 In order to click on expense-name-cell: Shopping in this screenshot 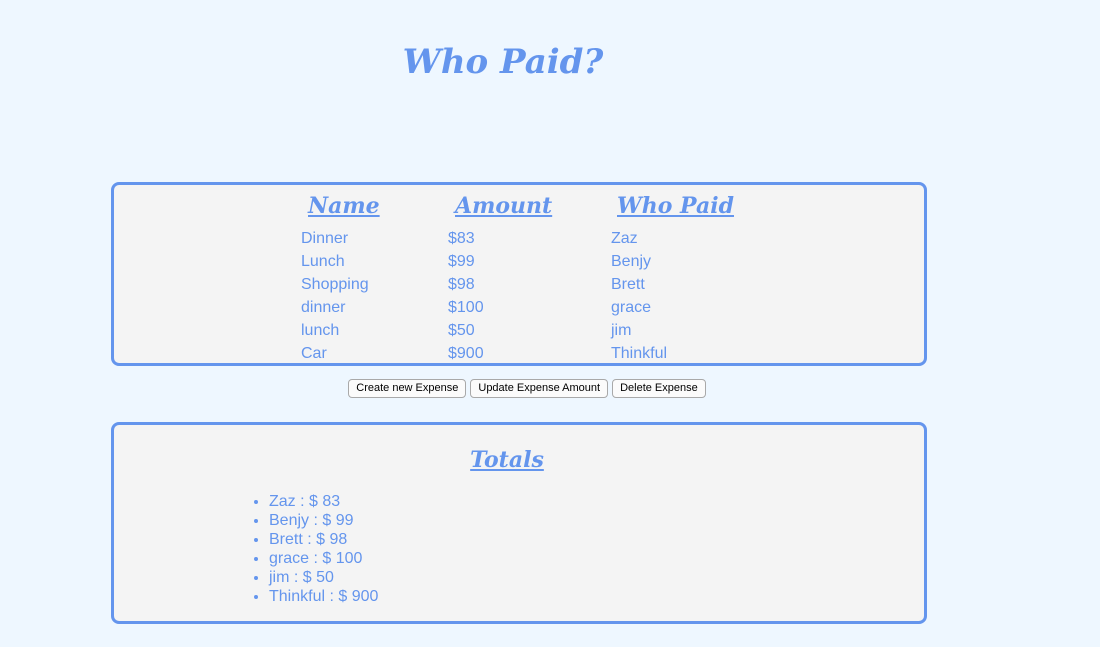, I will do `click(335, 284)`.